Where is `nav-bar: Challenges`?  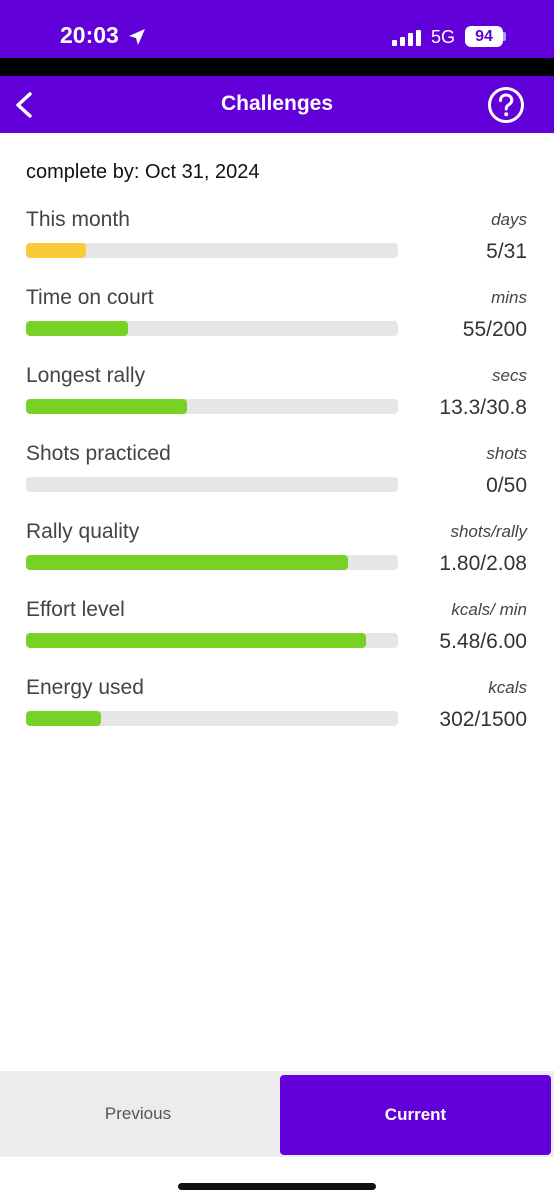 nav-bar: Challenges is located at coordinates (277, 104).